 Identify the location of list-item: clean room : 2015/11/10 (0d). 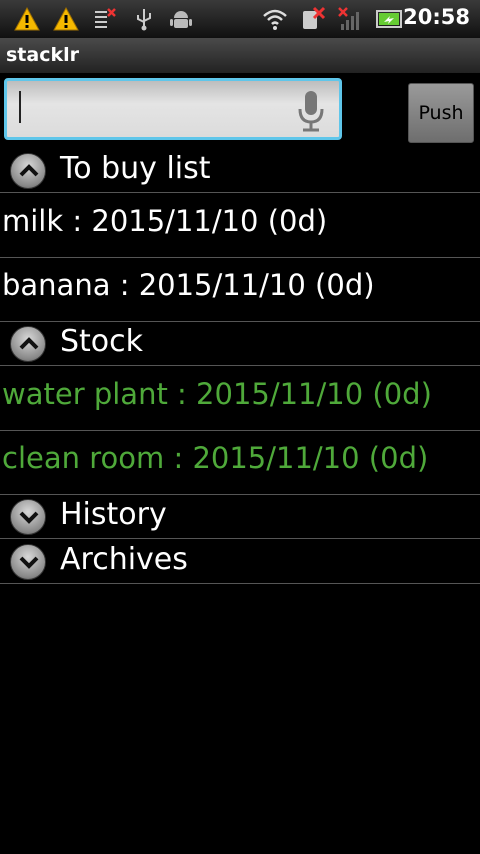
(240, 463).